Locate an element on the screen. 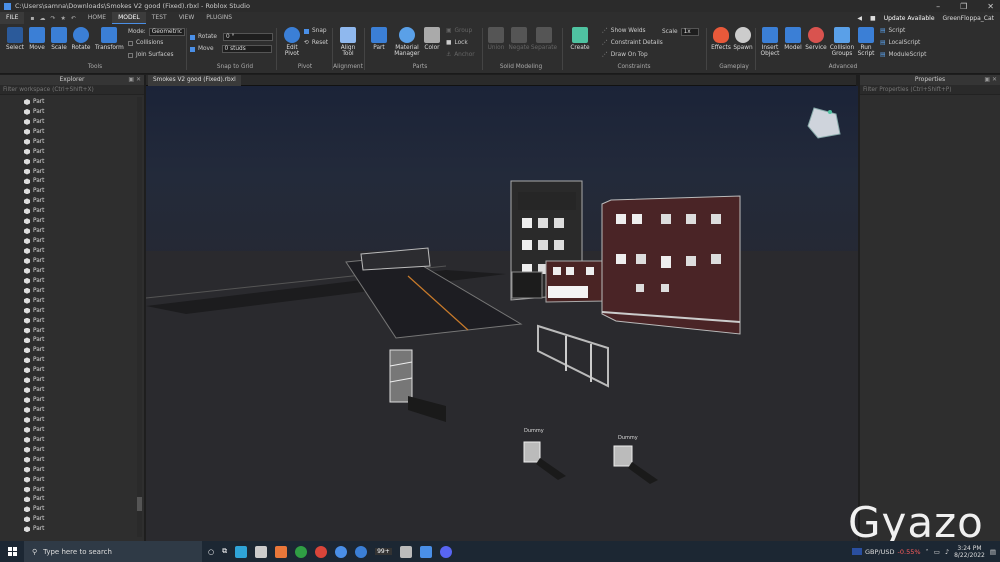  create-constraint-button: Create is located at coordinates (580, 39).